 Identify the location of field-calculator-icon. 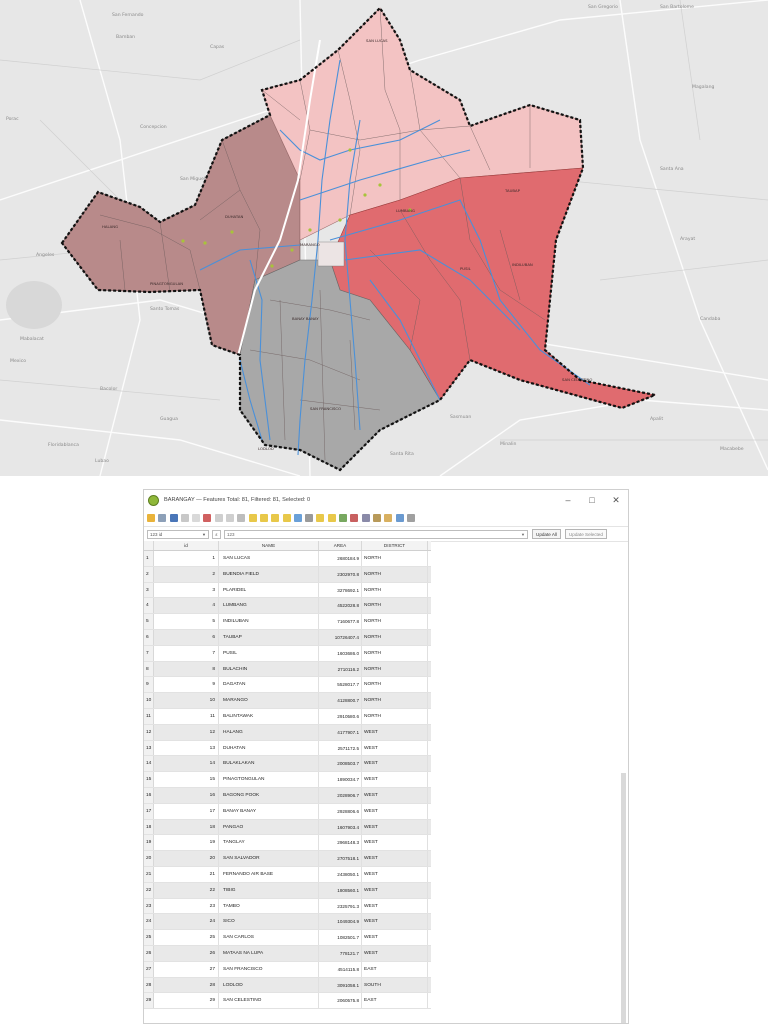
(376, 518).